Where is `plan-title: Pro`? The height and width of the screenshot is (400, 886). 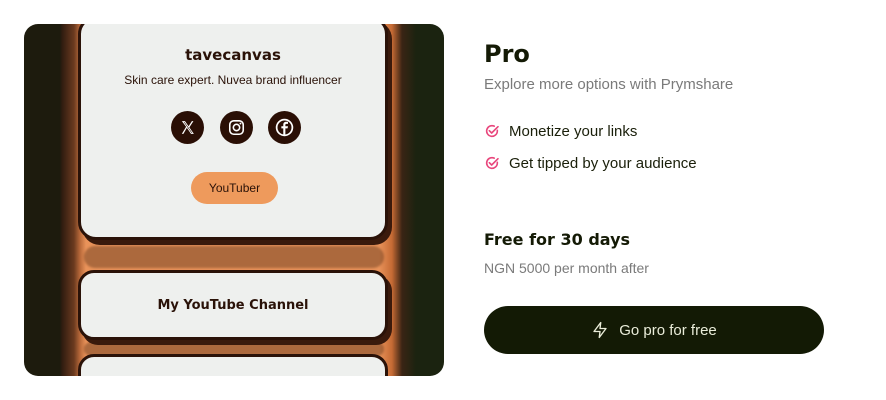 plan-title: Pro is located at coordinates (507, 54).